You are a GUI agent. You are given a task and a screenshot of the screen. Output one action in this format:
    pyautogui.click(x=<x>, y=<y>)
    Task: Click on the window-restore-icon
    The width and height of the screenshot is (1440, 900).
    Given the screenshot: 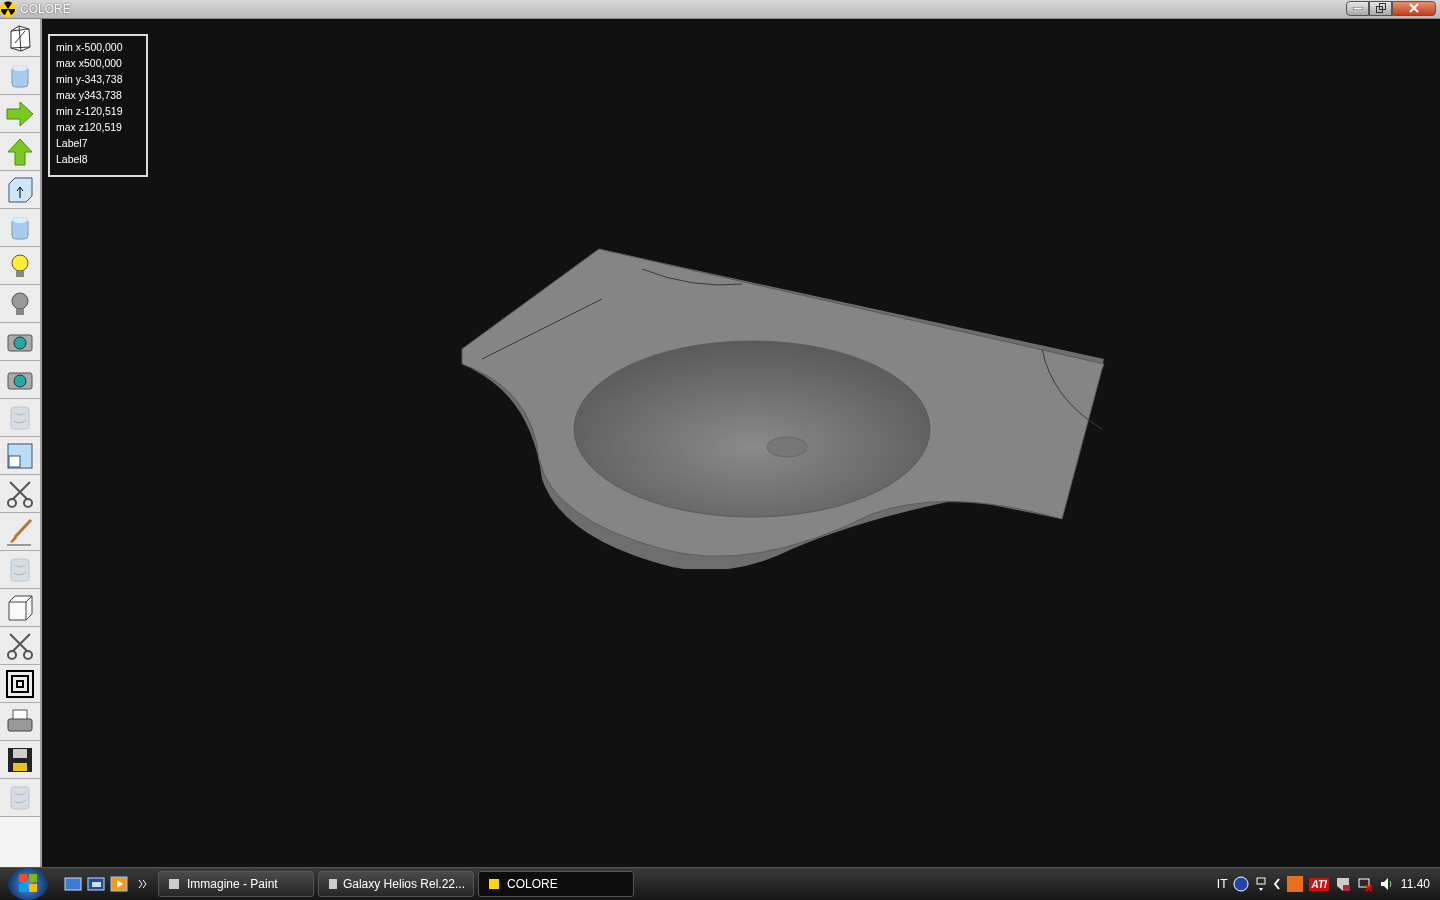 What is the action you would take?
    pyautogui.click(x=1261, y=884)
    